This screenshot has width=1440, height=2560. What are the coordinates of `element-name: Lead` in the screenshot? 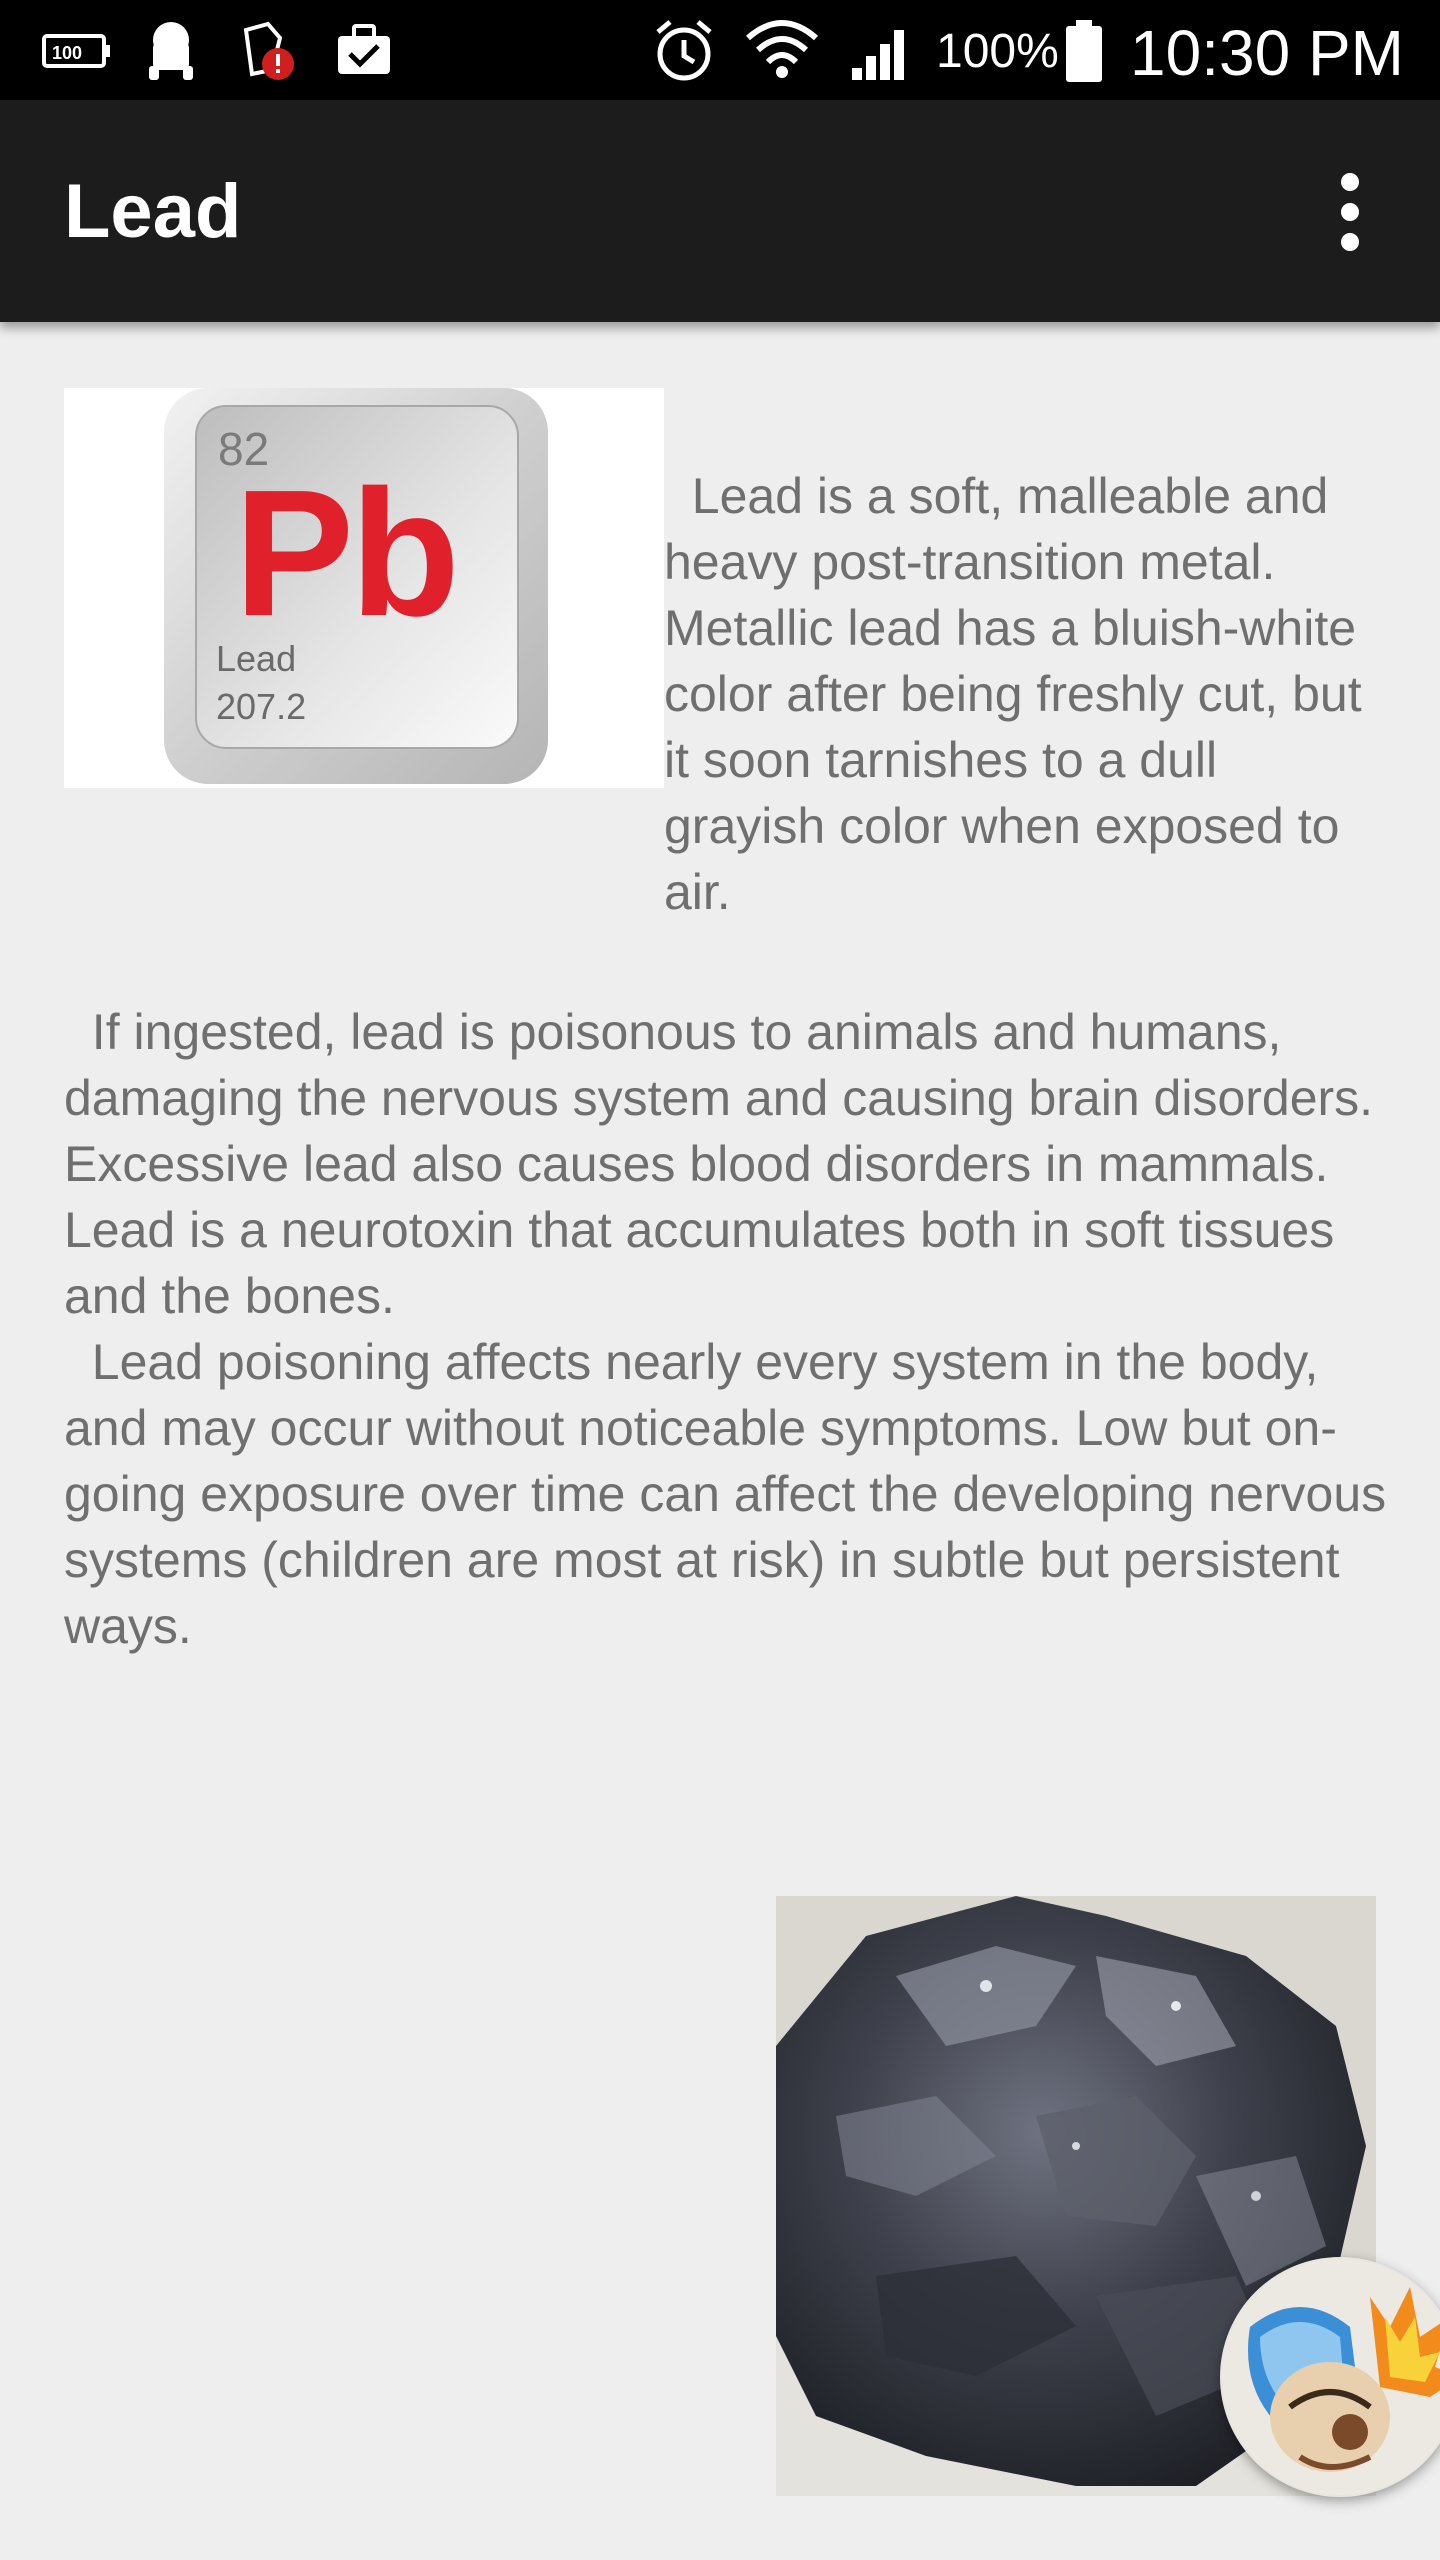 It's located at (256, 658).